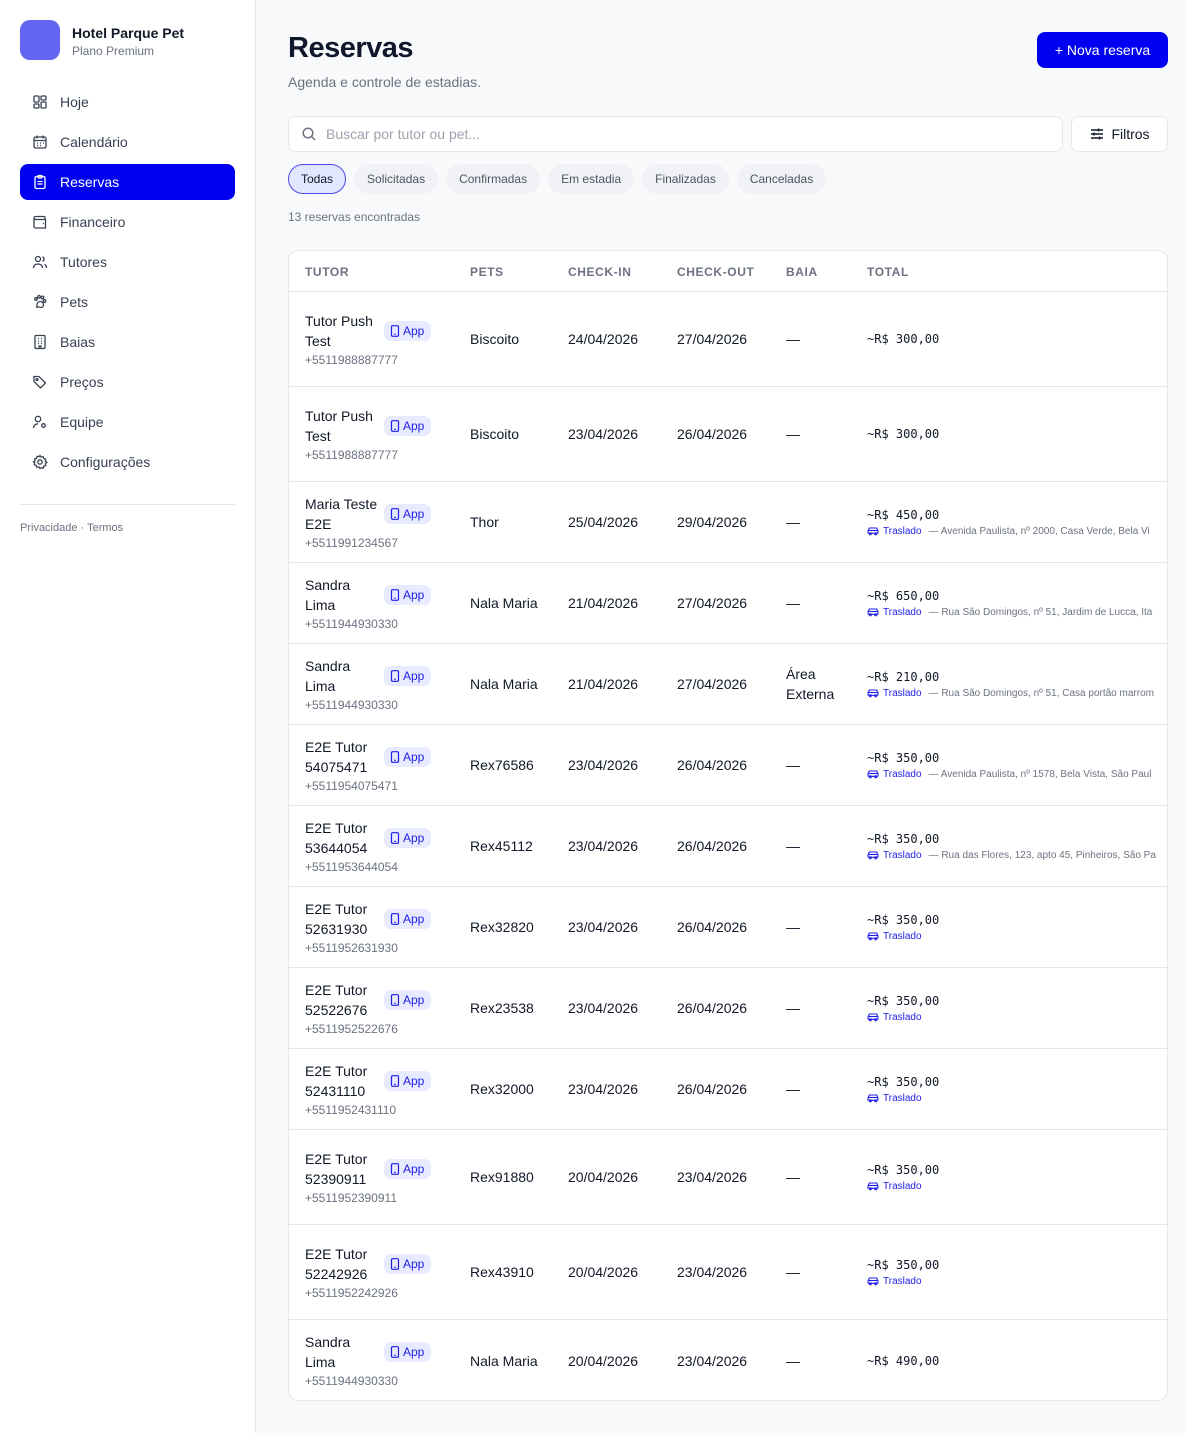 This screenshot has width=1185, height=1433. Describe the element at coordinates (105, 528) in the screenshot. I see `terms-link: Termos` at that location.